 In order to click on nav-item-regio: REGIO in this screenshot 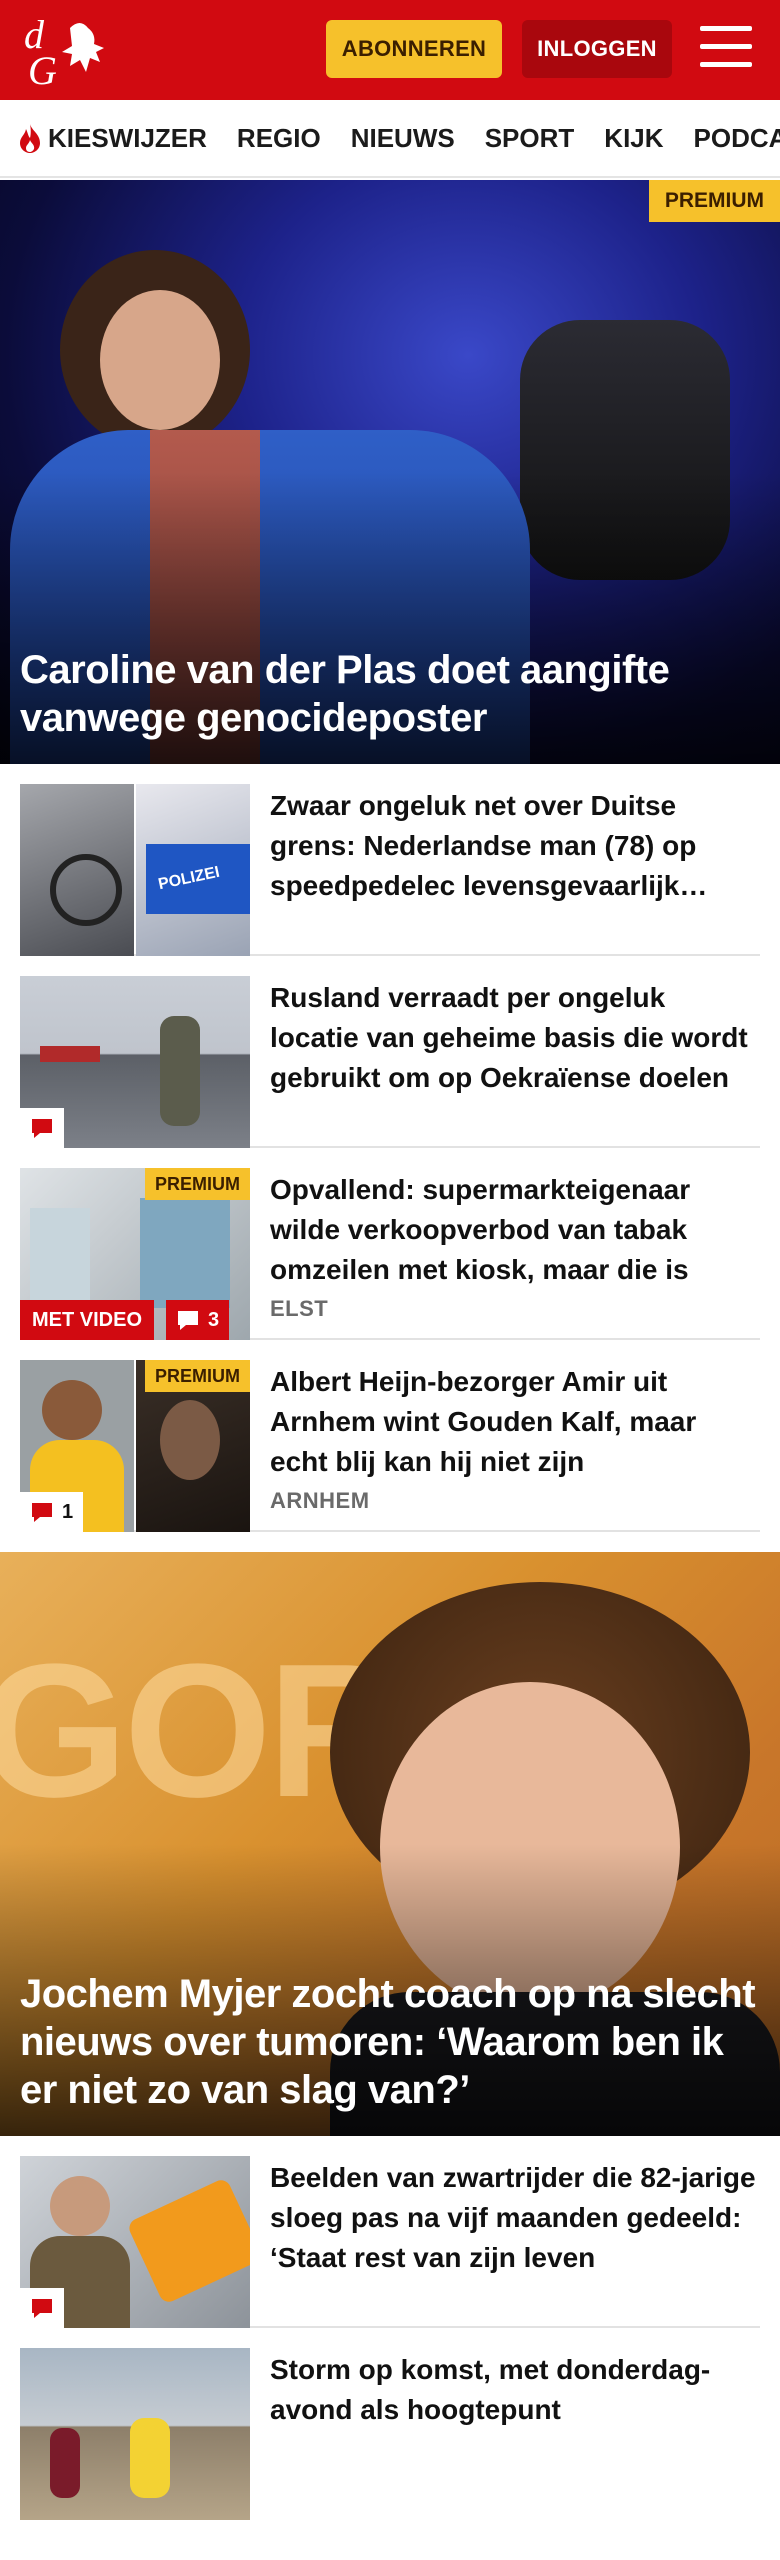, I will do `click(279, 138)`.